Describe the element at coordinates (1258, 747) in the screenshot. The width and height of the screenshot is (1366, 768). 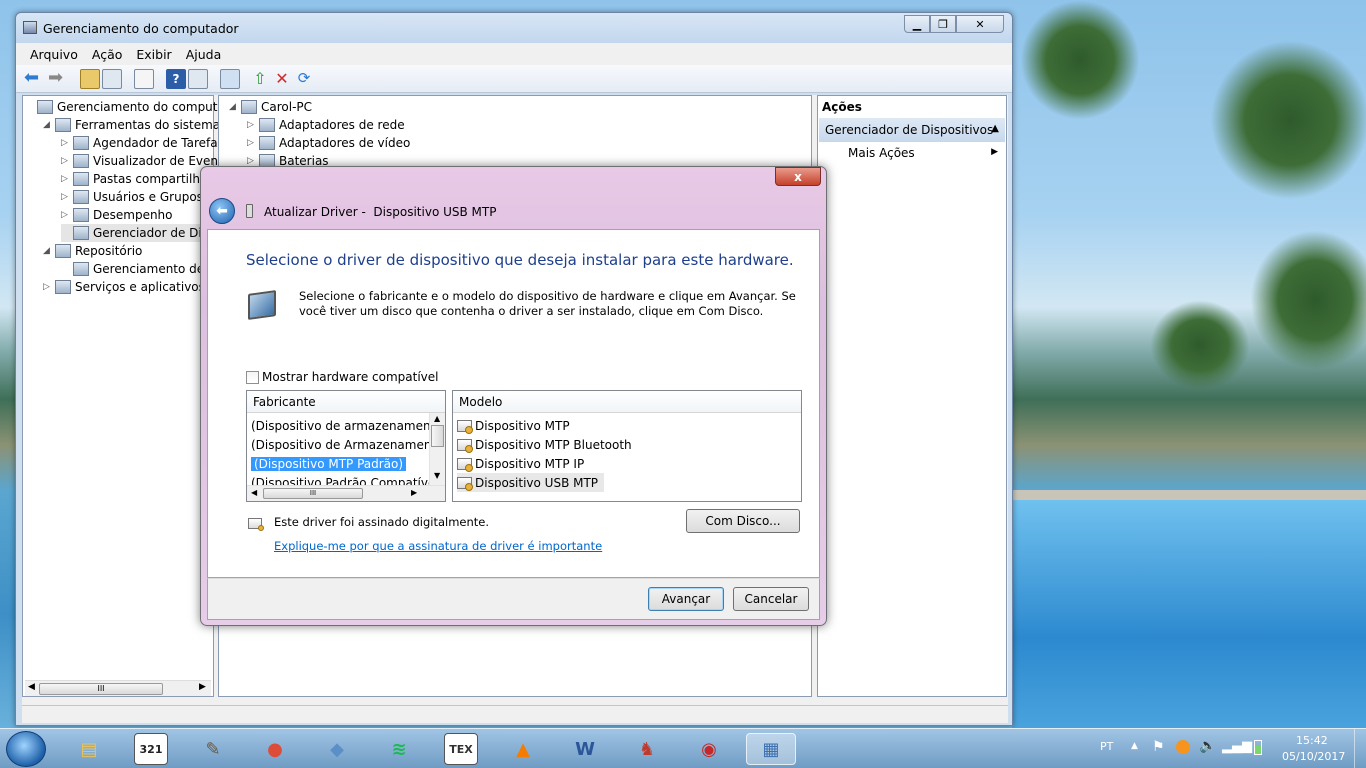
I see `battery-icon` at that location.